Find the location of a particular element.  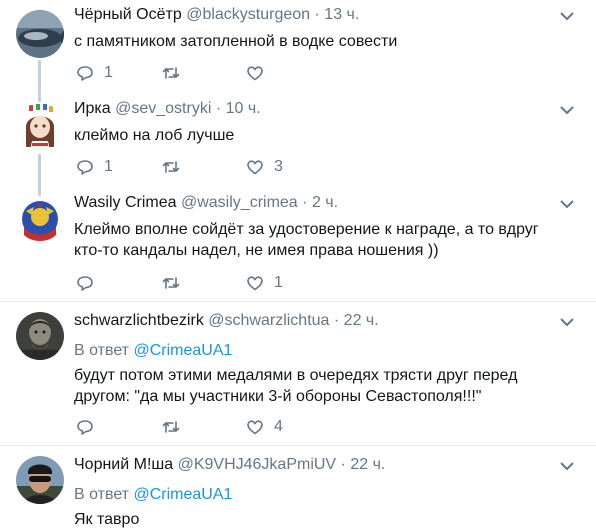

timestamp: 2 ч. is located at coordinates (325, 202).